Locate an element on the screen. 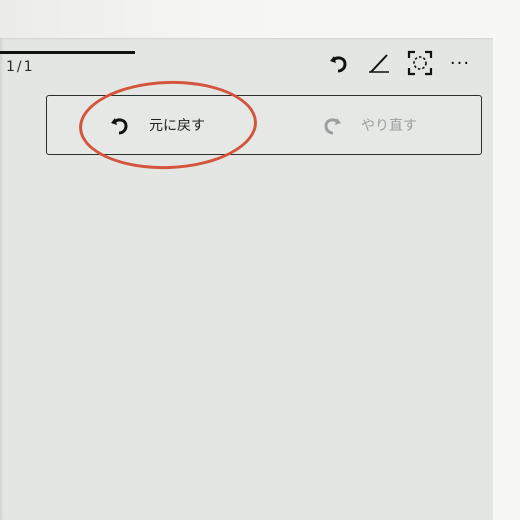  more-icon: ··· is located at coordinates (460, 63).